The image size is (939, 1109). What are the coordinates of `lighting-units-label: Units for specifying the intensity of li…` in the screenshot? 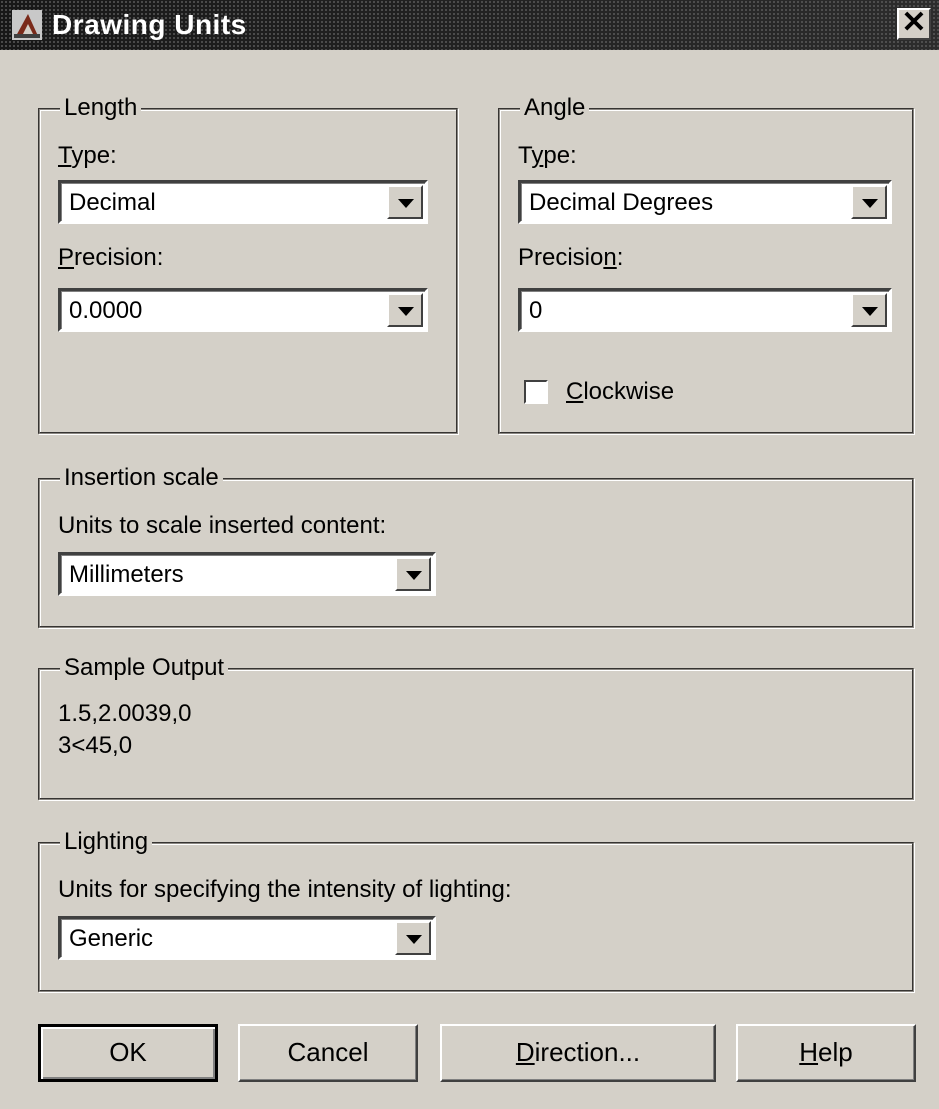 It's located at (285, 889).